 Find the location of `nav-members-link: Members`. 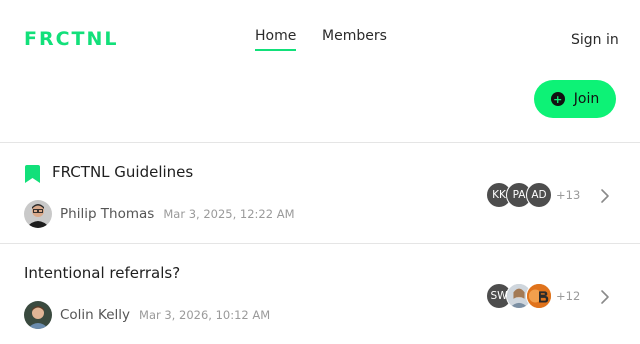

nav-members-link: Members is located at coordinates (354, 36).